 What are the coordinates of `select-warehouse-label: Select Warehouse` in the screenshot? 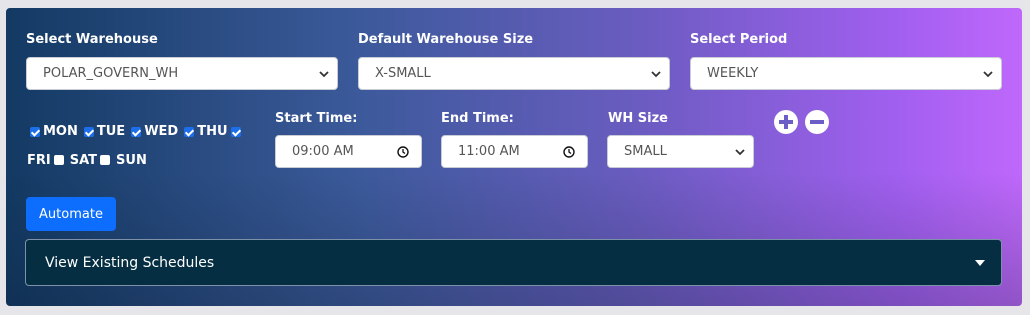 It's located at (92, 39).